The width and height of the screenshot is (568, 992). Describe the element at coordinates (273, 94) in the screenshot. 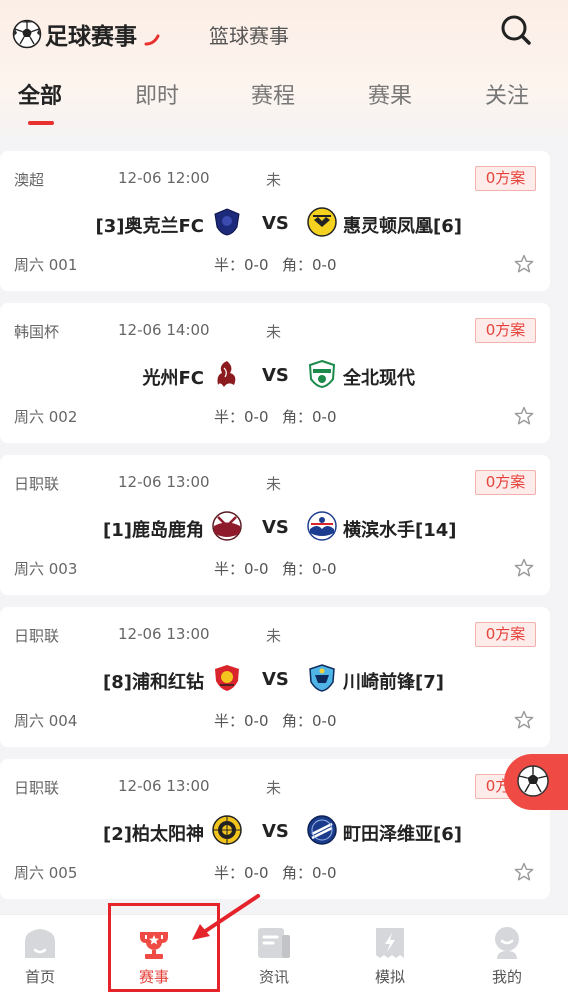

I see `tab-schedule: 赛程` at that location.